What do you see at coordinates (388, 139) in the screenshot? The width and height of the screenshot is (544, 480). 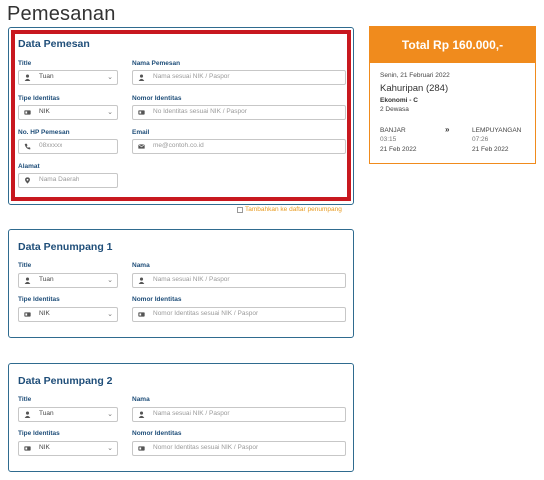 I see `origin-time: 03:15` at bounding box center [388, 139].